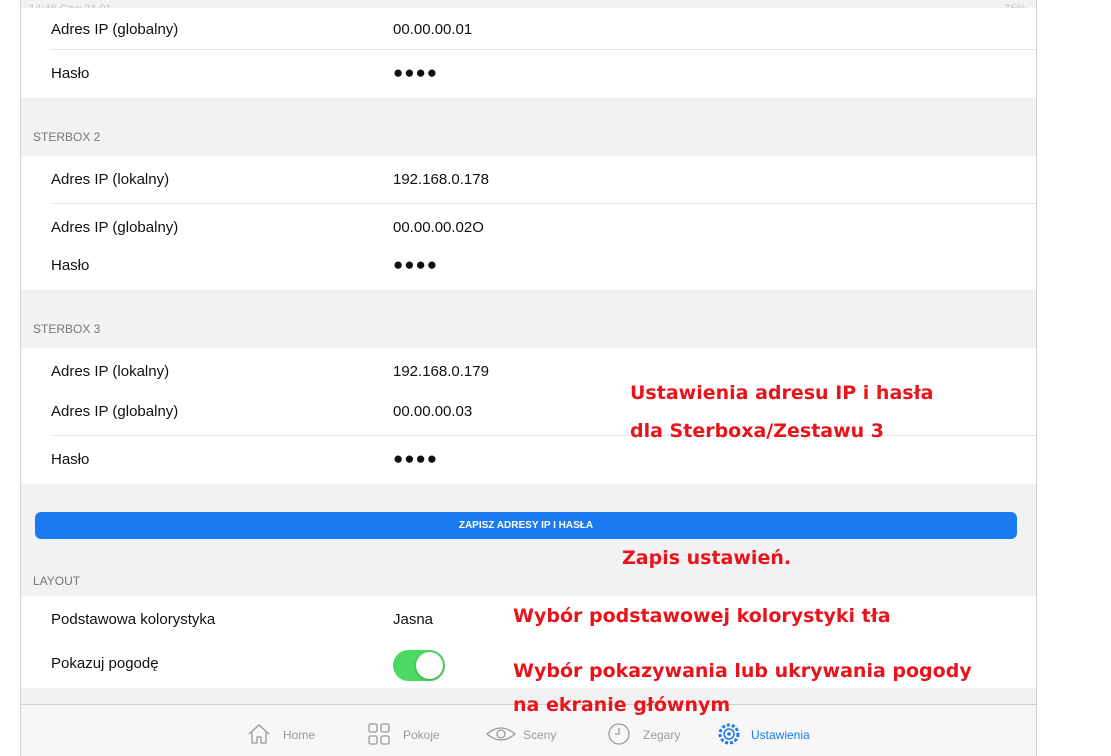  I want to click on tab-label: Ustawienia, so click(780, 735).